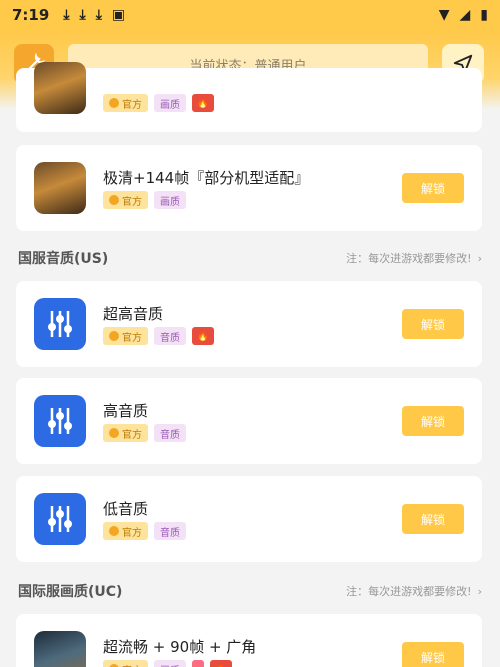  Describe the element at coordinates (118, 15) in the screenshot. I see `app-icon: ▣` at that location.